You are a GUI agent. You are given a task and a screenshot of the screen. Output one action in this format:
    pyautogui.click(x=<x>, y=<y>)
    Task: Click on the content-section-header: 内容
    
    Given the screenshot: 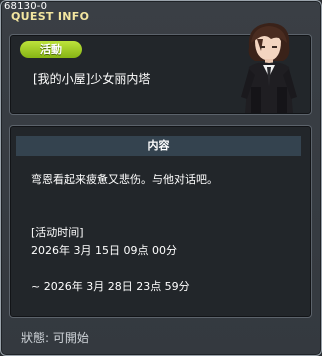 What is the action you would take?
    pyautogui.click(x=158, y=146)
    